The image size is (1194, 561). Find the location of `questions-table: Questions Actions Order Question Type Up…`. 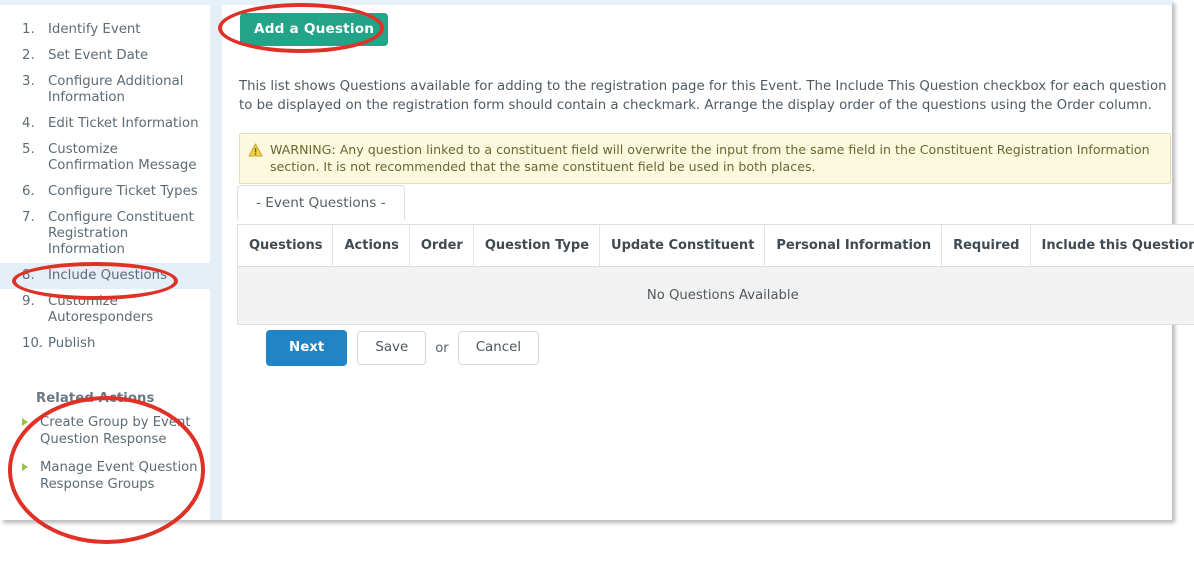

questions-table: Questions Actions Order Question Type Up… is located at coordinates (715, 274).